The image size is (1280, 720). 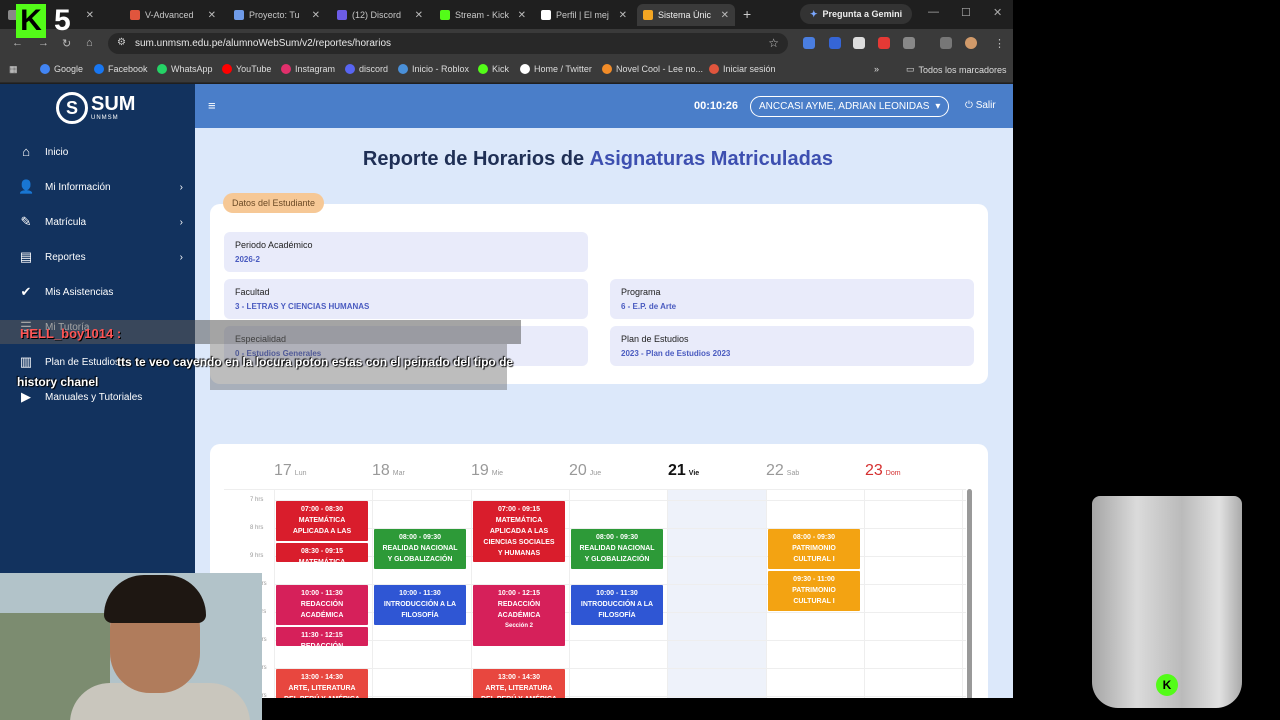 I want to click on reload-icon: ↻, so click(x=66, y=43).